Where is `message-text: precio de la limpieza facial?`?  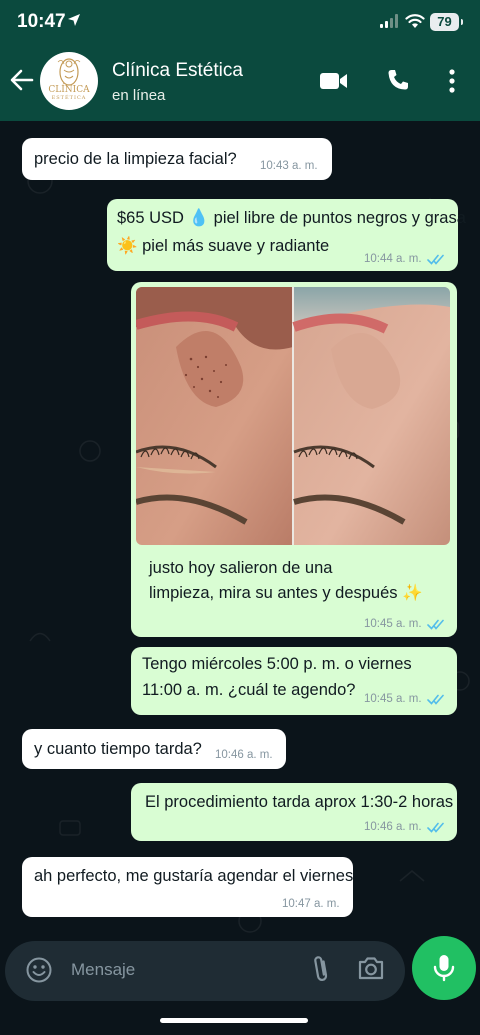 message-text: precio de la limpieza facial? is located at coordinates (135, 159).